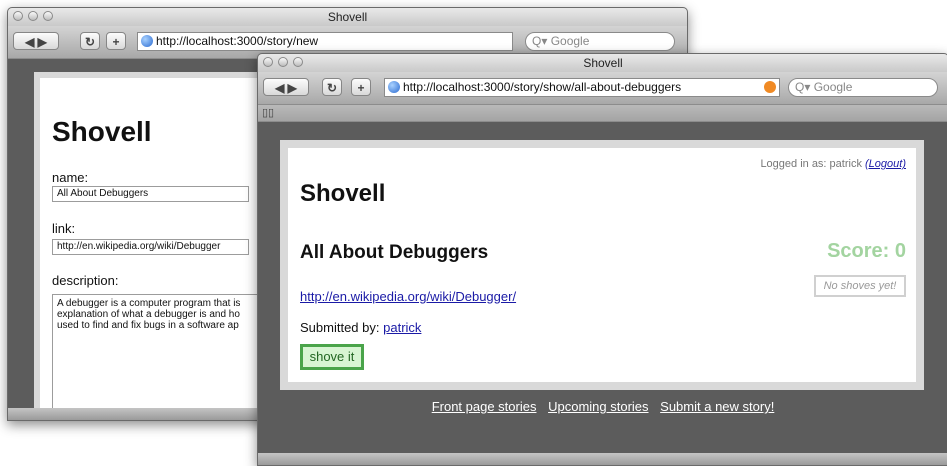 The height and width of the screenshot is (466, 947). I want to click on front-page-stories-link: Front page stories, so click(484, 406).